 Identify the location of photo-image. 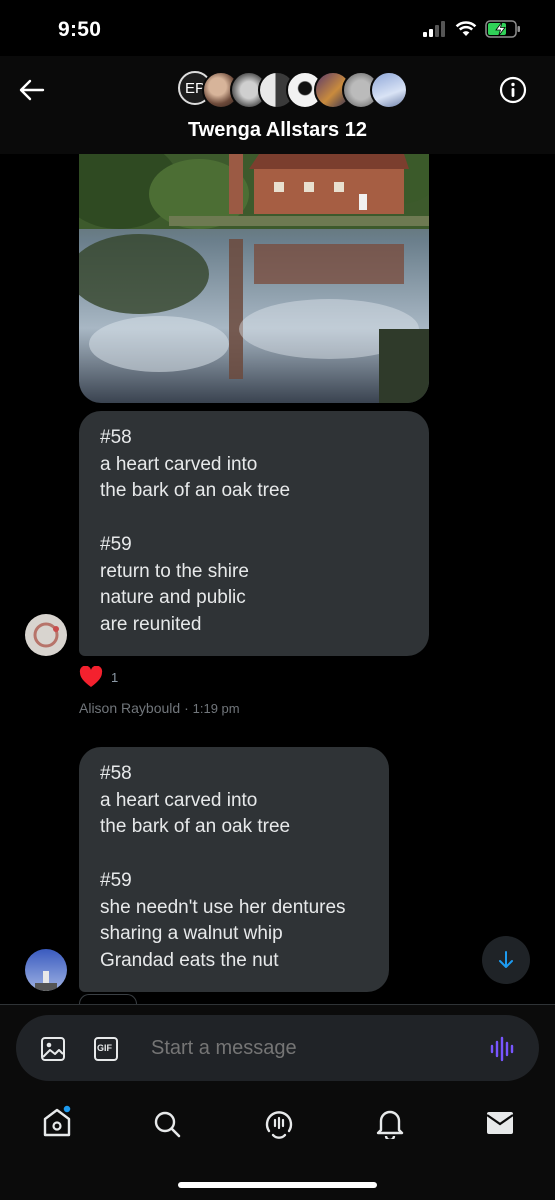
(254, 278).